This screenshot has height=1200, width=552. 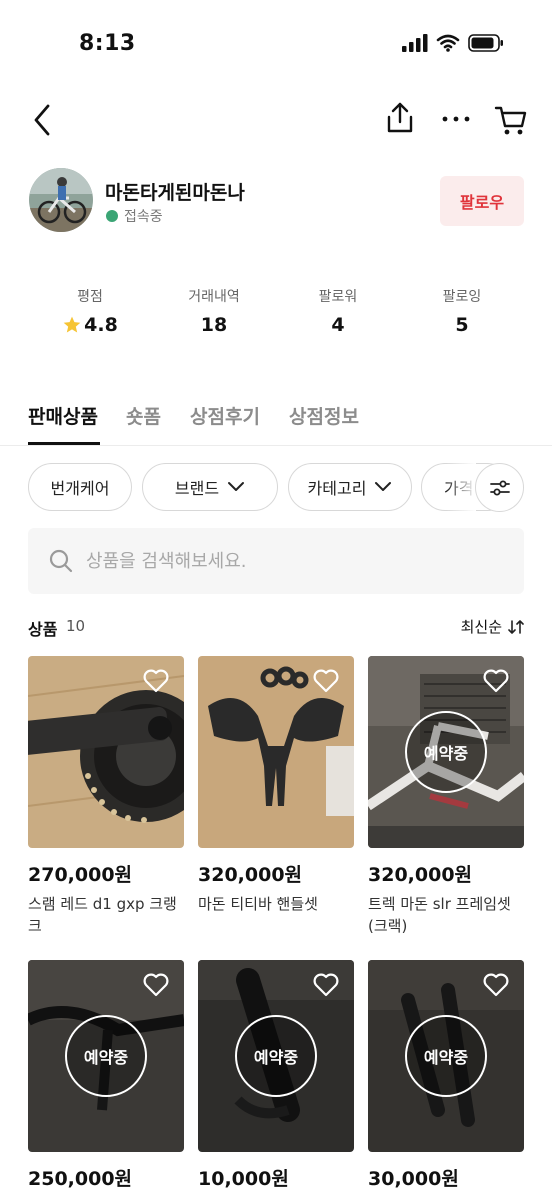 I want to click on product-search-box, so click(x=276, y=561).